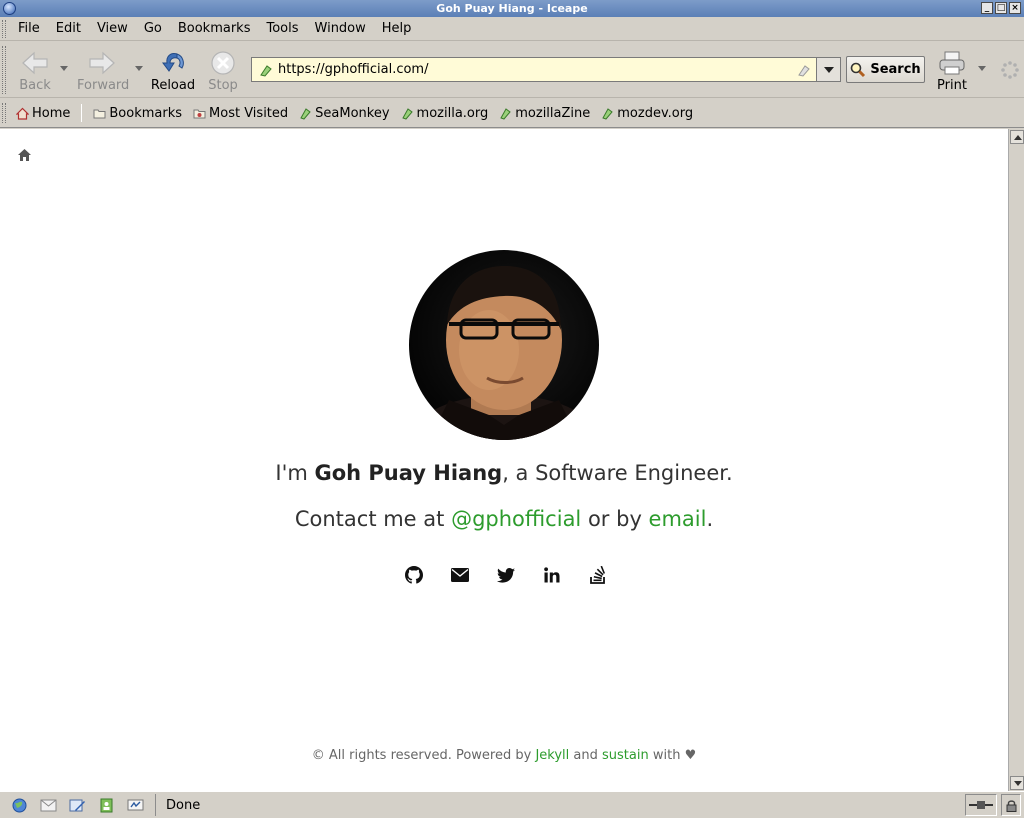 The image size is (1024, 818). What do you see at coordinates (153, 28) in the screenshot?
I see `menu-go: Go` at bounding box center [153, 28].